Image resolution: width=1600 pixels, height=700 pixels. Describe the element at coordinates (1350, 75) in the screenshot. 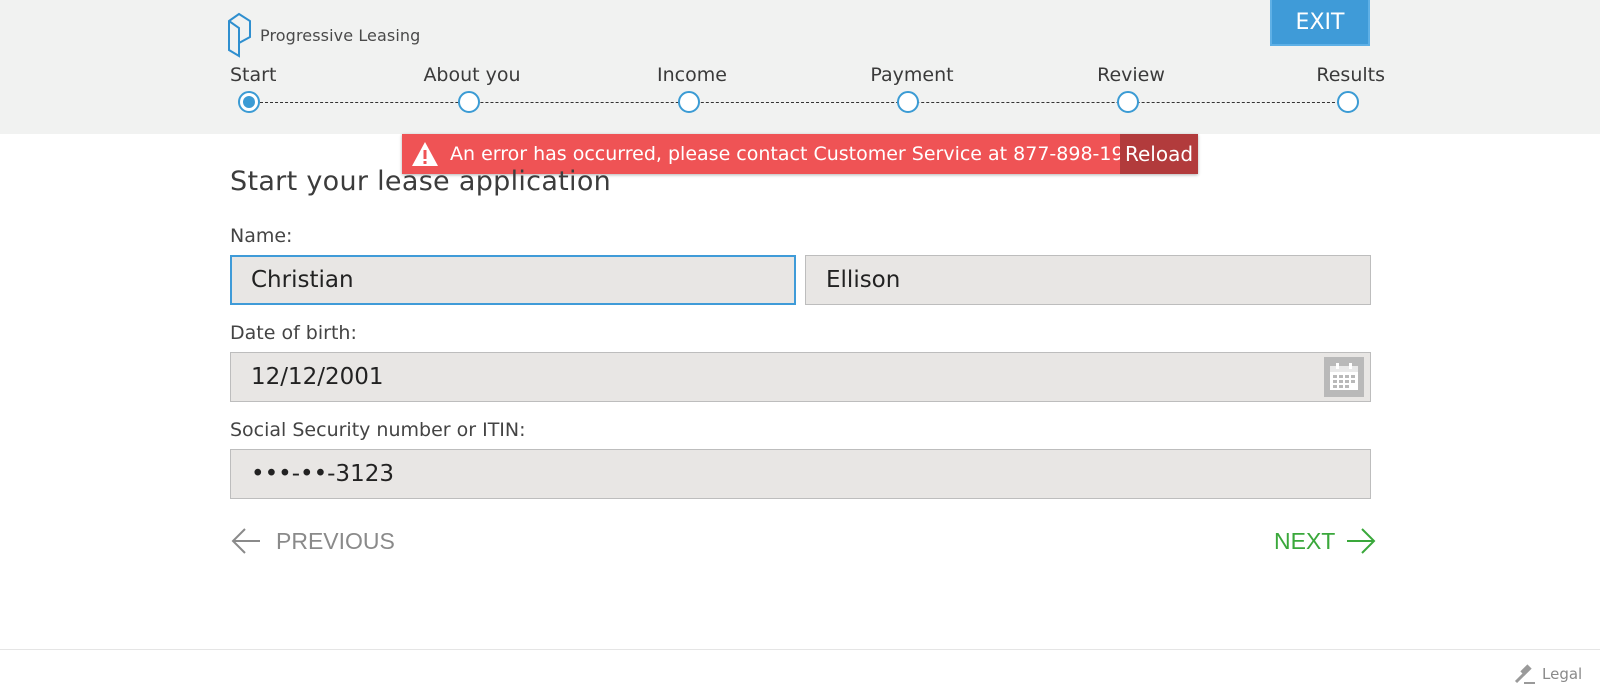

I see `step-label-results: Results` at that location.